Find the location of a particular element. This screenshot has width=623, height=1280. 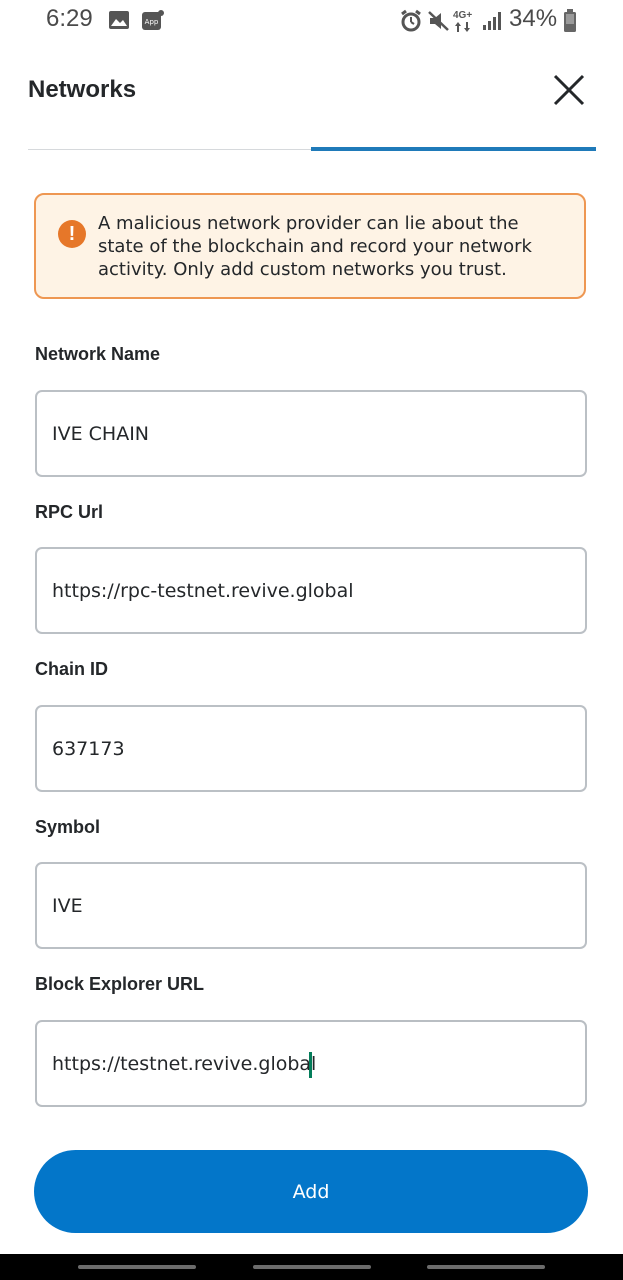

svg-text: App is located at coordinates (152, 22).